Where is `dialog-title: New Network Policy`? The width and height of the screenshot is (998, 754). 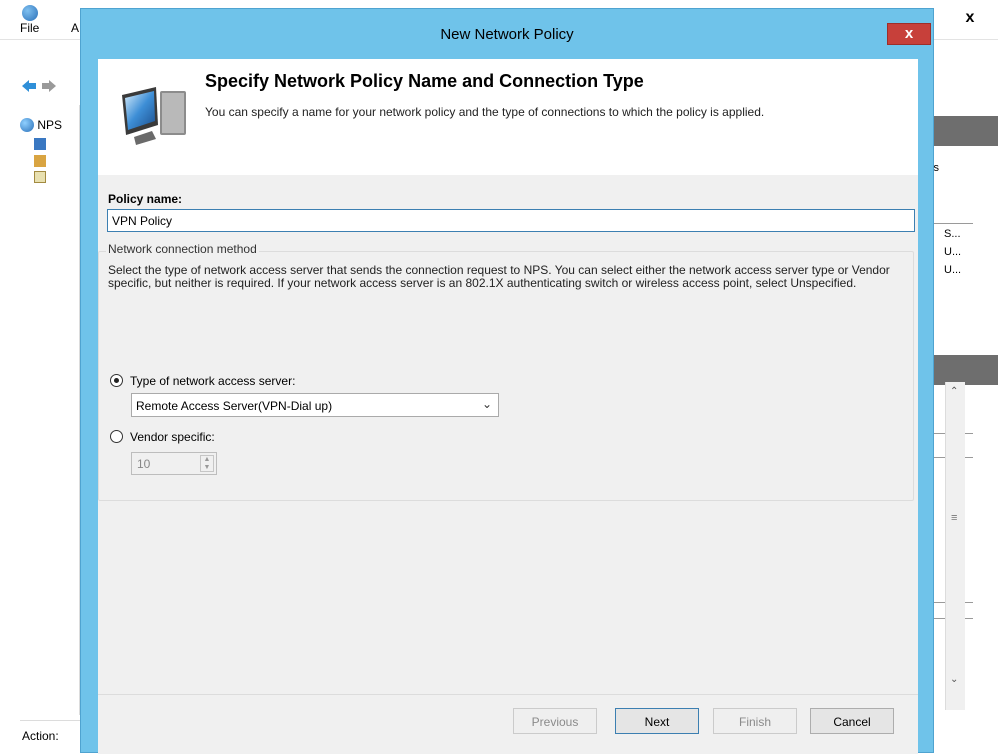
dialog-title: New Network Policy is located at coordinates (507, 34).